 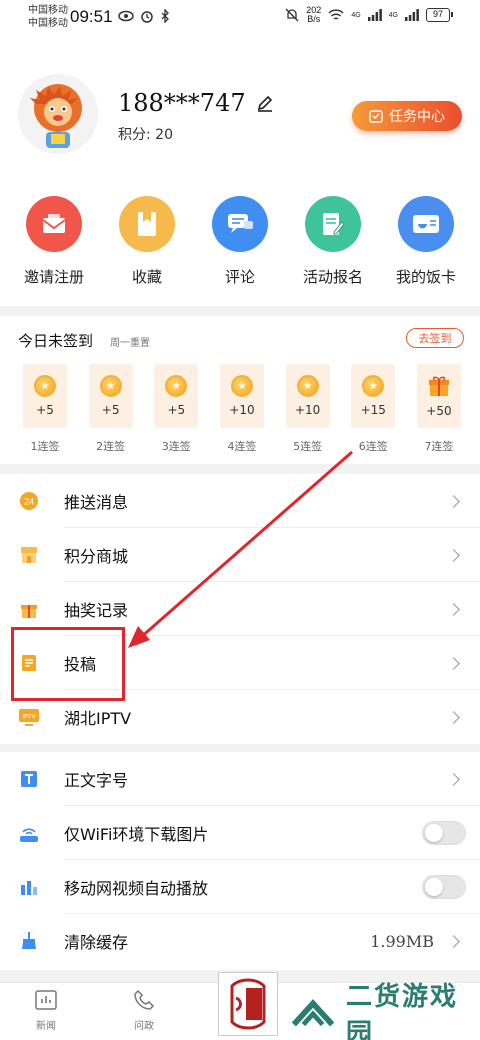 I want to click on username: 188***747, so click(x=182, y=103).